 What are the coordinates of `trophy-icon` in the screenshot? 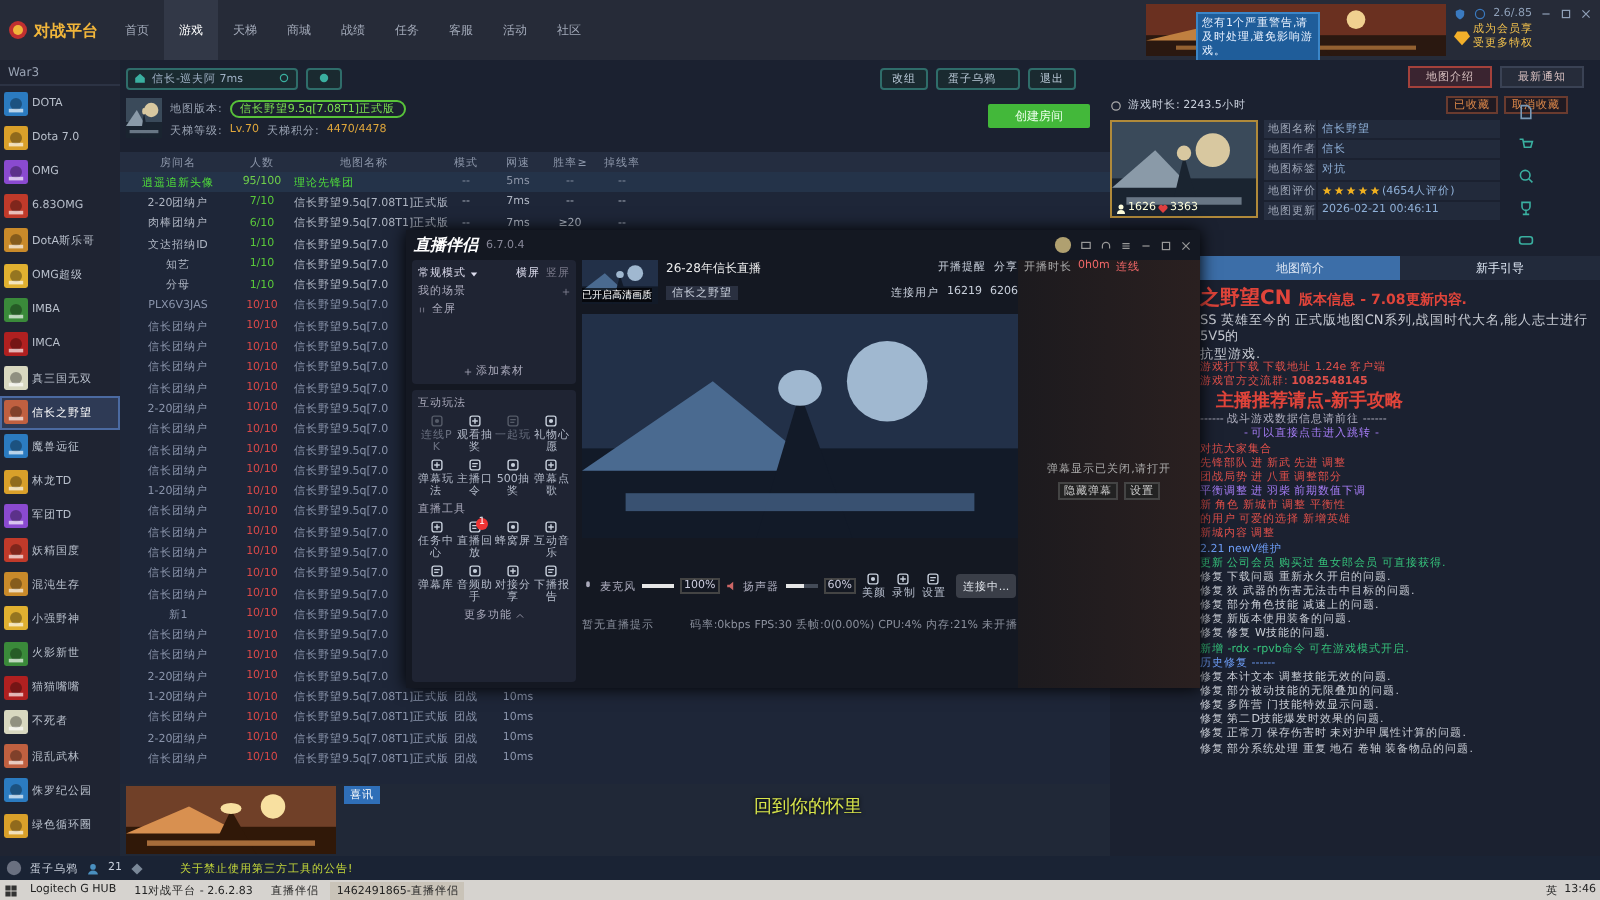 It's located at (1526, 208).